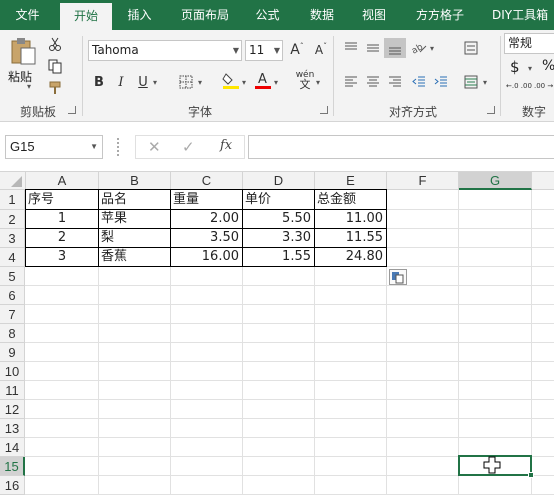 The height and width of the screenshot is (495, 554). What do you see at coordinates (134, 219) in the screenshot?
I see `table-cell: 苹果` at bounding box center [134, 219].